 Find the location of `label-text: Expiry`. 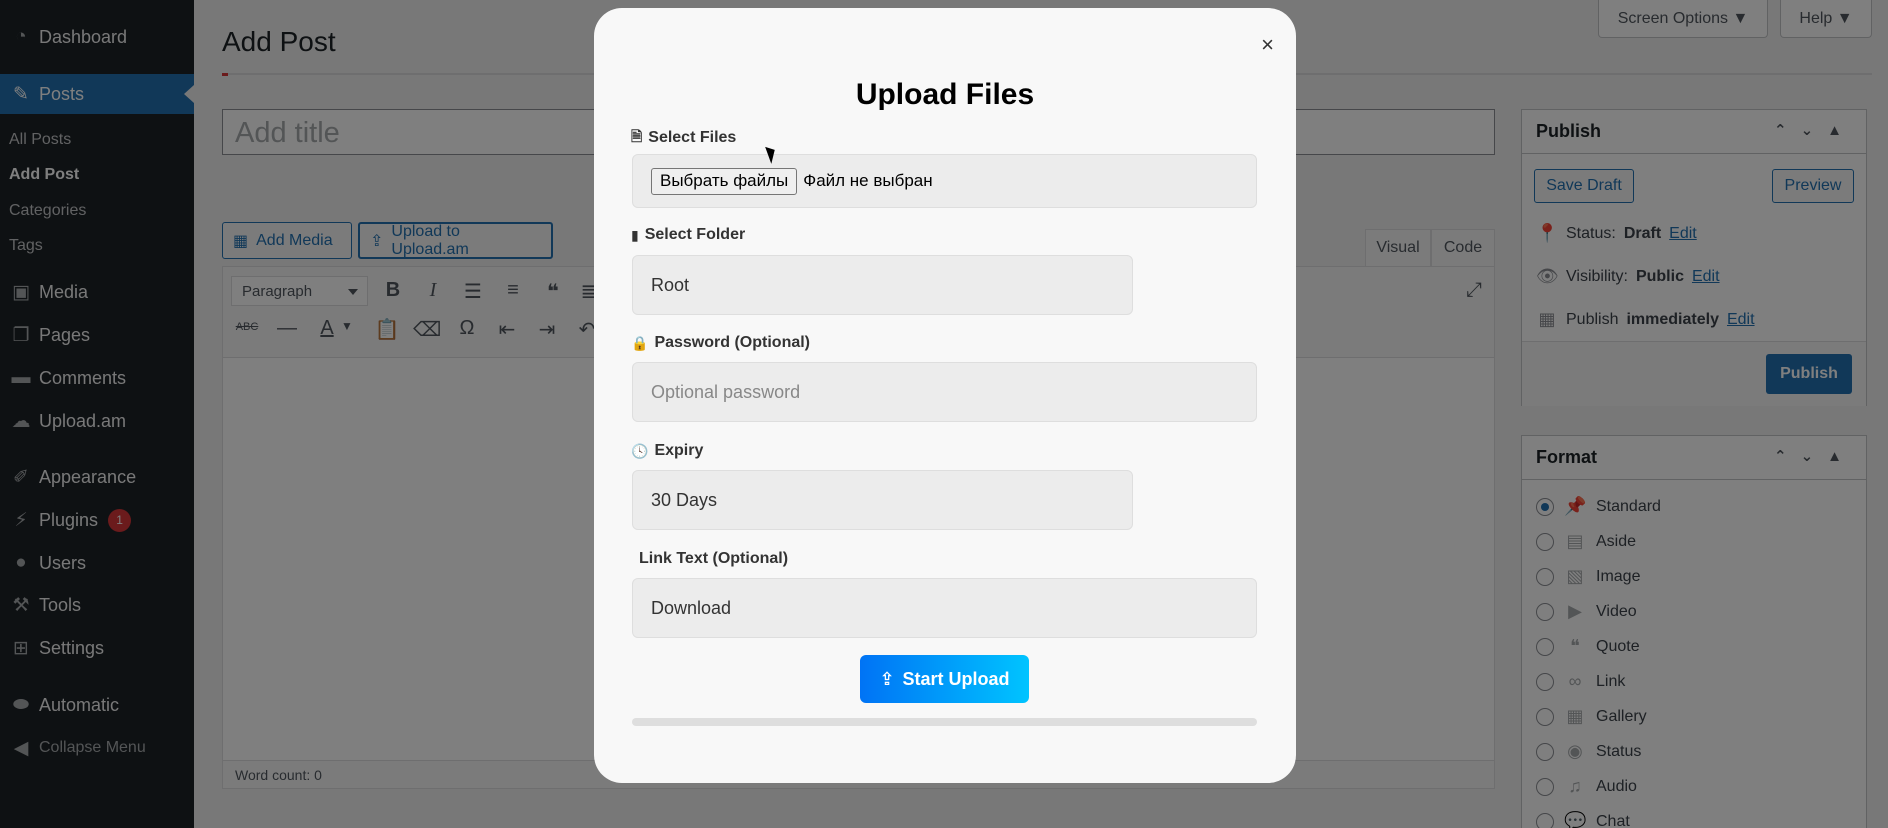

label-text: Expiry is located at coordinates (679, 450).